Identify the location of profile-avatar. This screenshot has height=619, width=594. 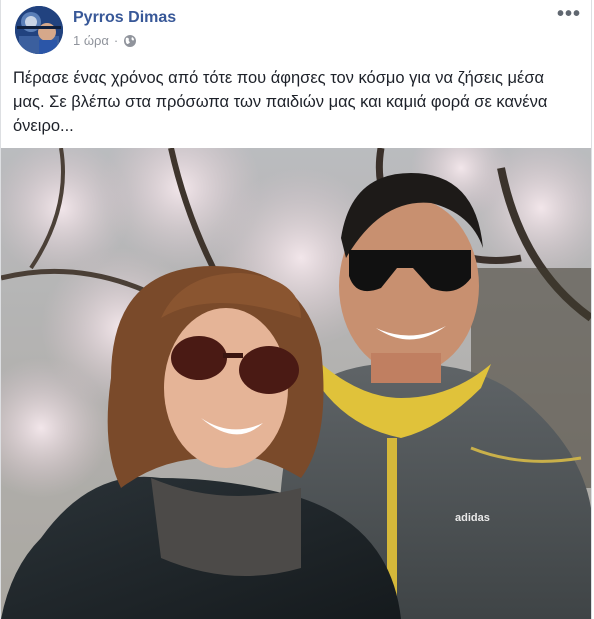
(39, 30).